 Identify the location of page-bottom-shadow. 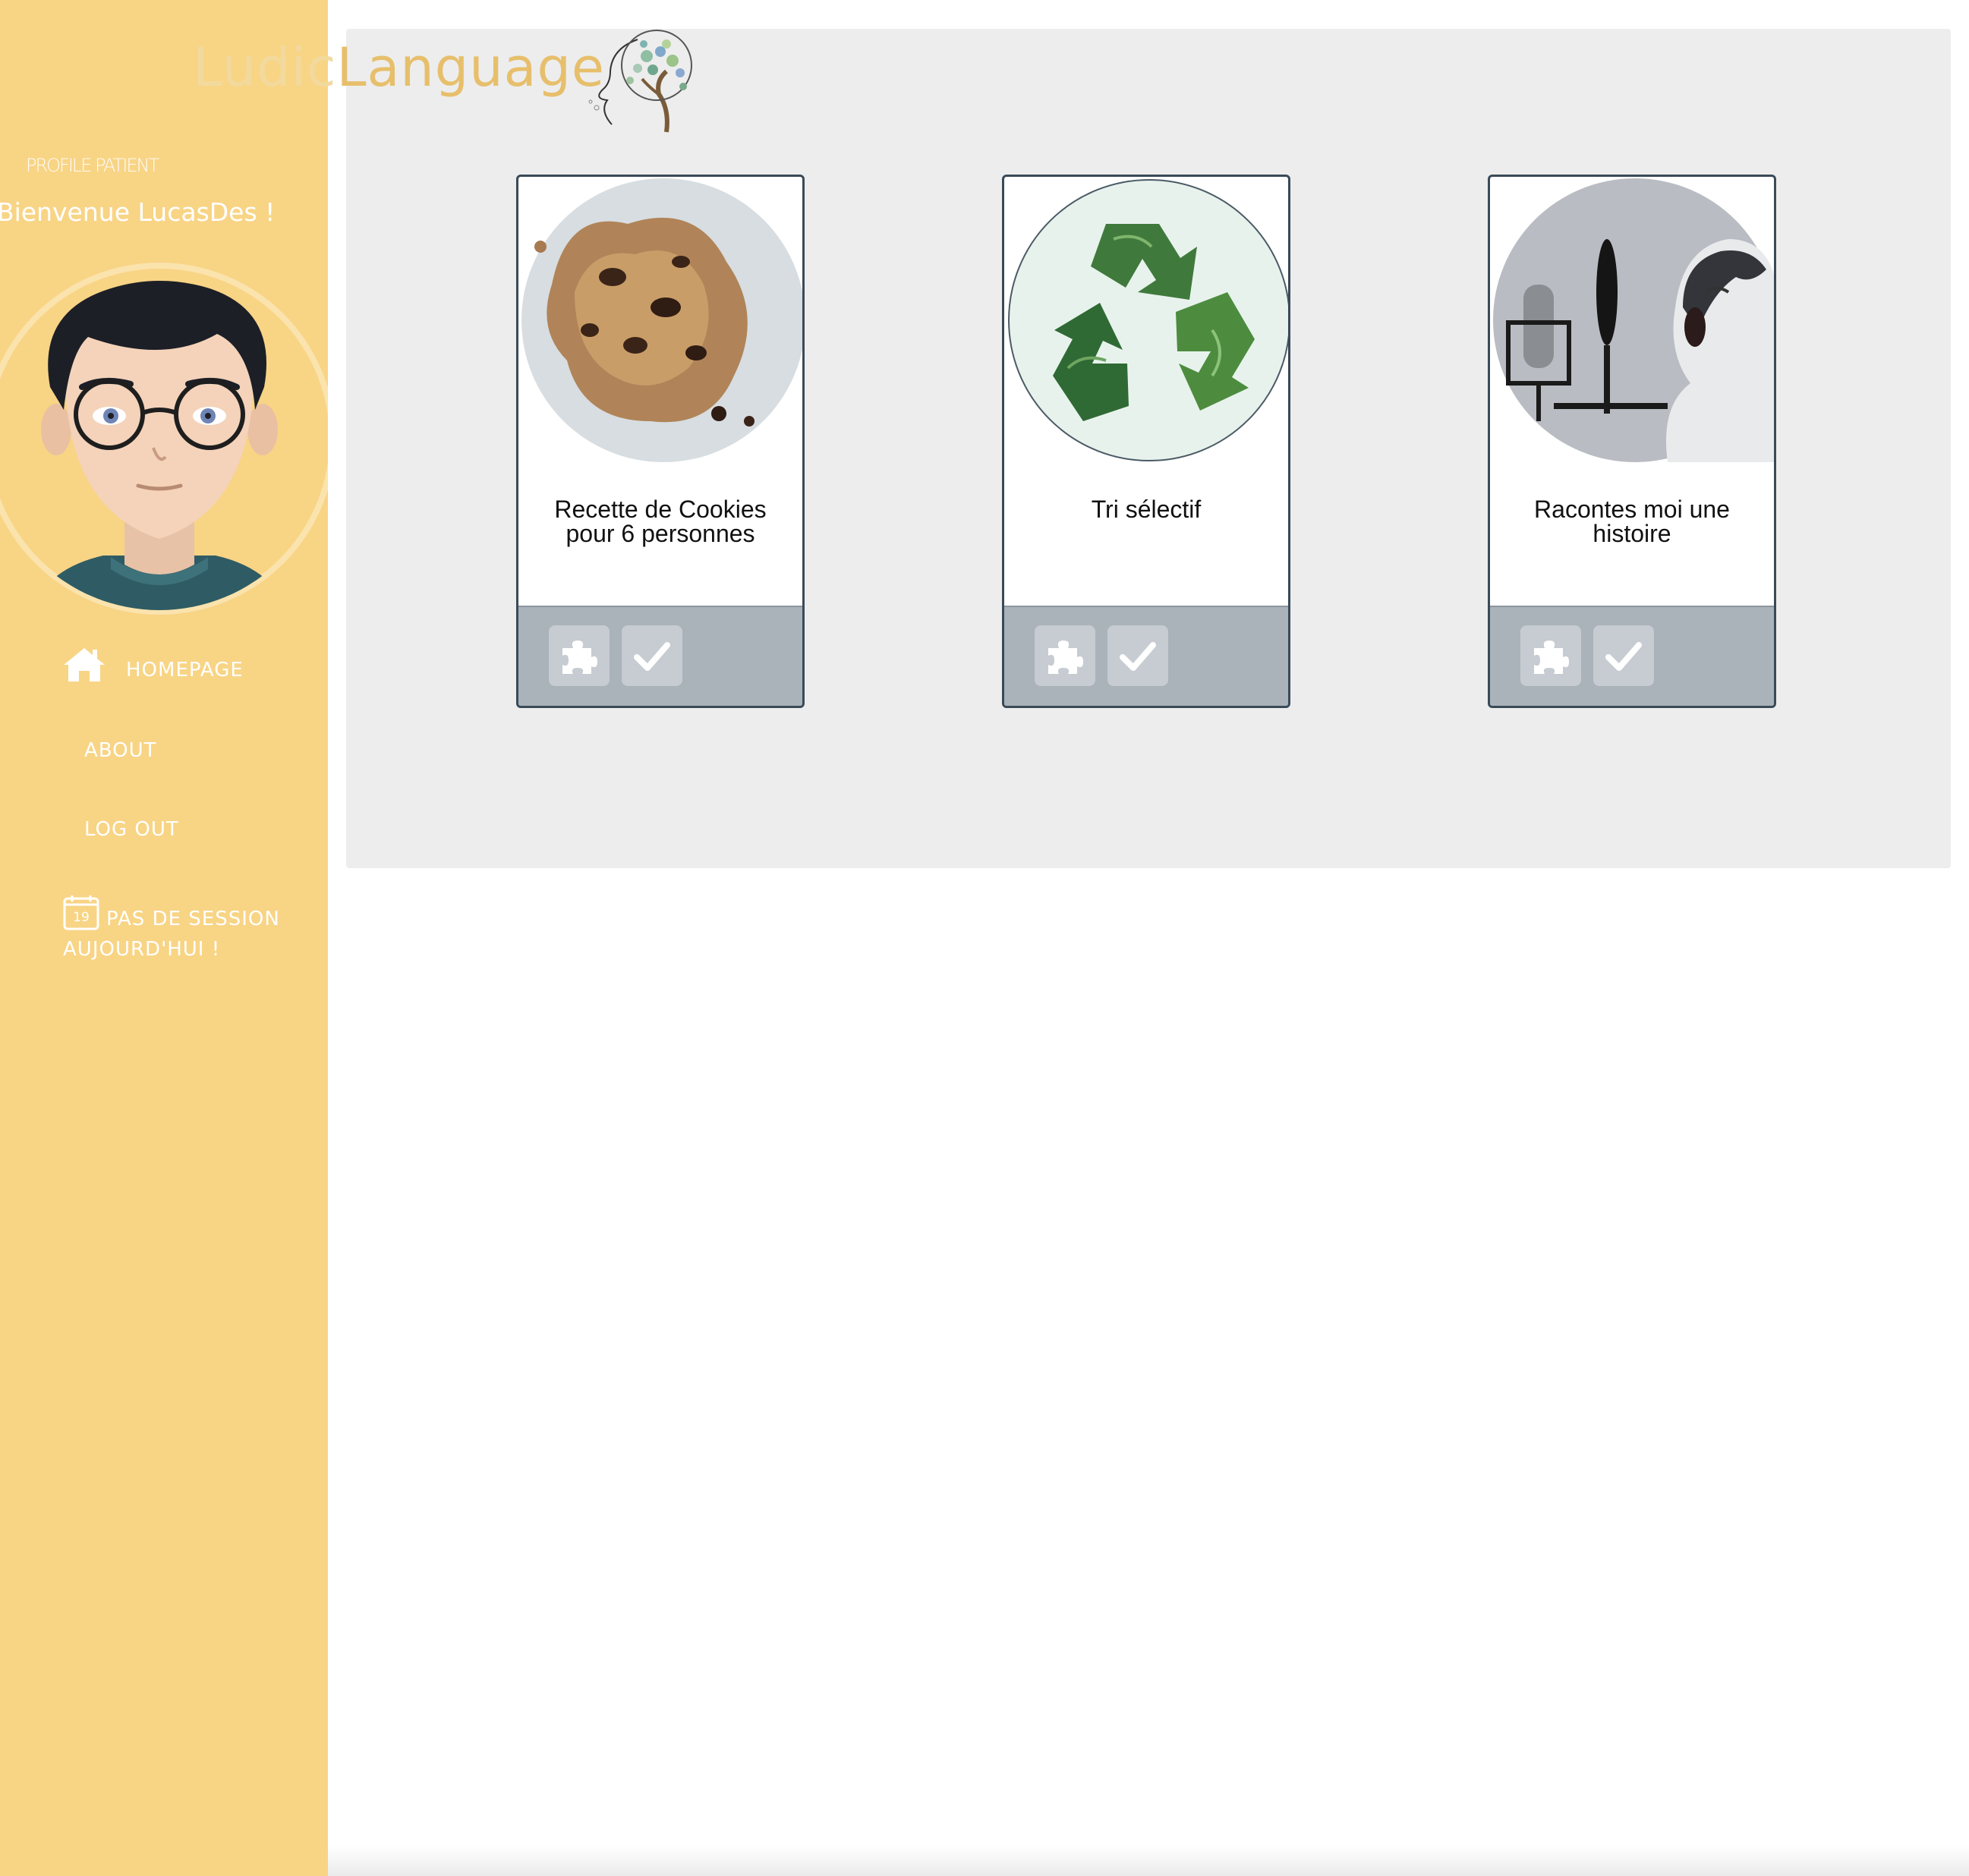
(1148, 1861).